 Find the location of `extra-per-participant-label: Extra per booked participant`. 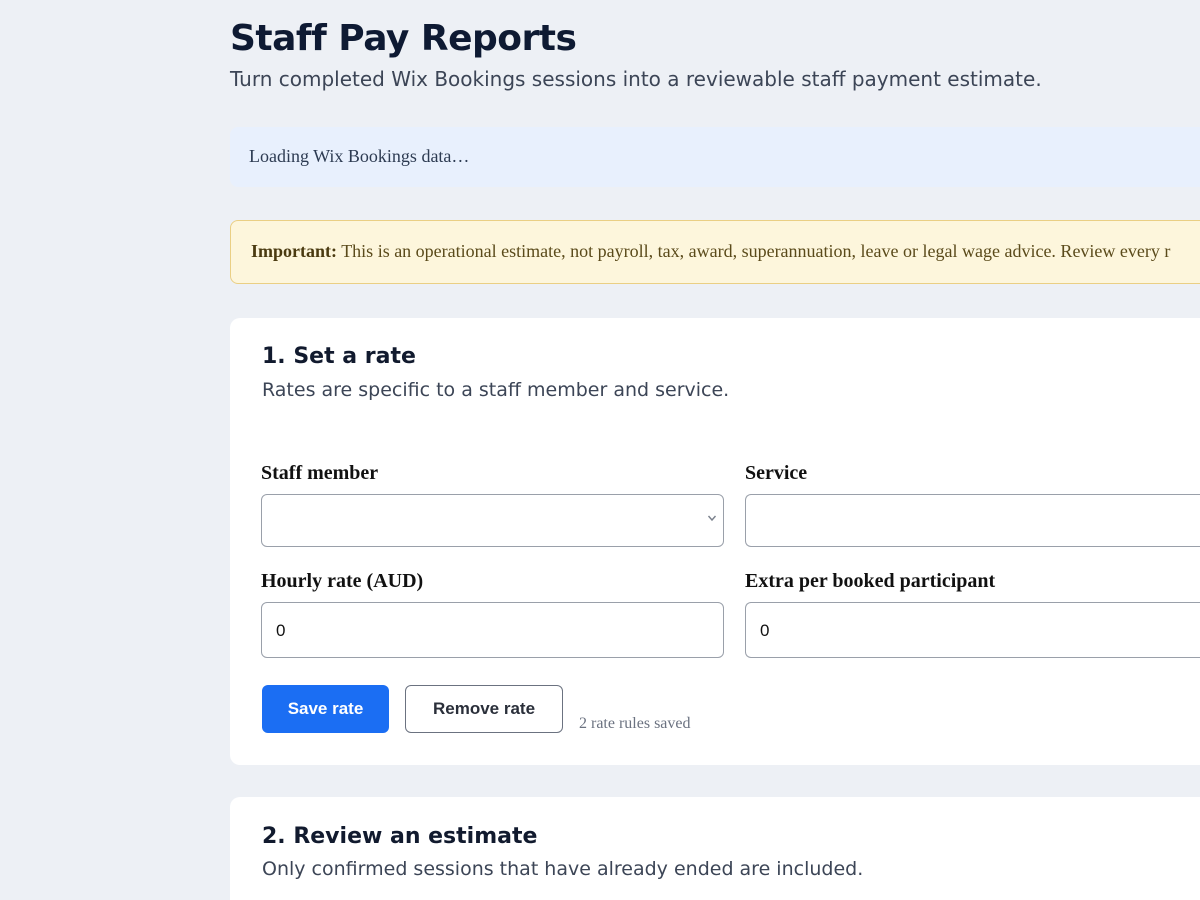

extra-per-participant-label: Extra per booked participant is located at coordinates (870, 581).